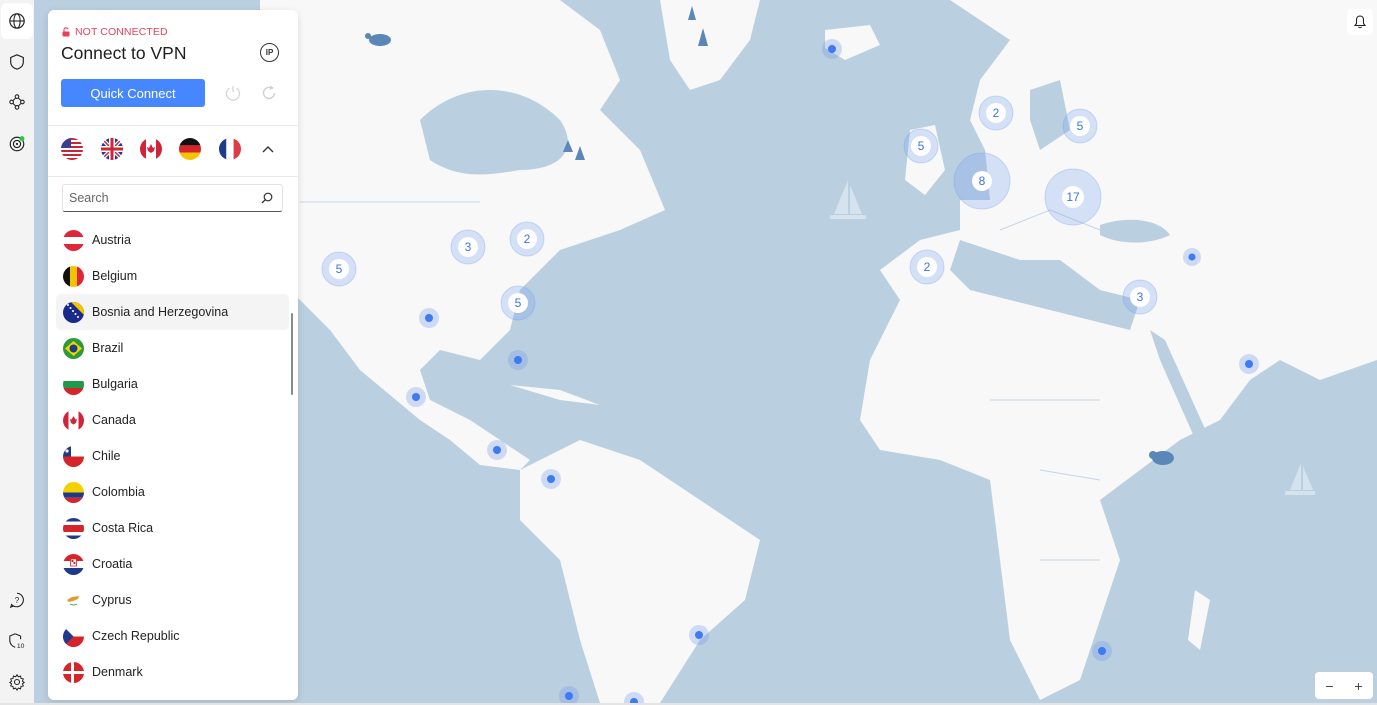  I want to click on country-item-chile: Chile, so click(172, 456).